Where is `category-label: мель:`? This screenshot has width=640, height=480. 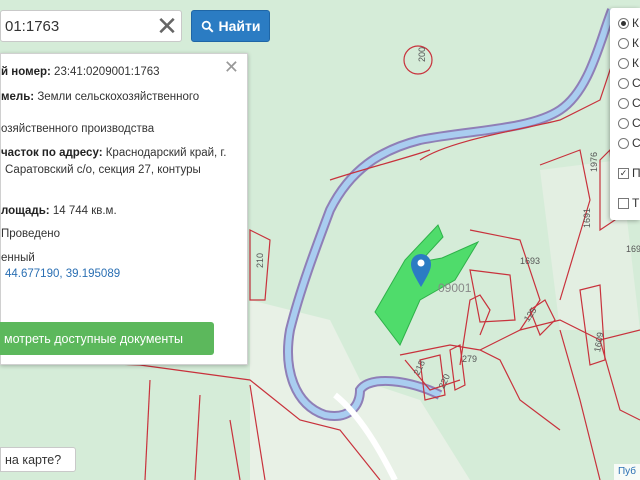 category-label: мель: is located at coordinates (18, 97).